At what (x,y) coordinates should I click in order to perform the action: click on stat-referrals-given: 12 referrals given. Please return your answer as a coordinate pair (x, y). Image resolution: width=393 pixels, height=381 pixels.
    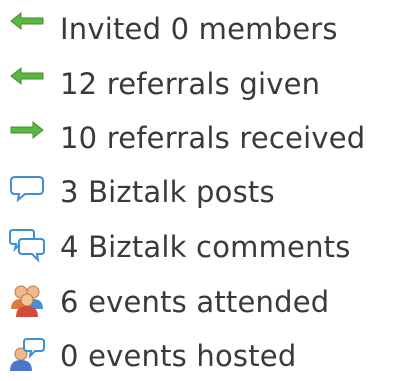
    Looking at the image, I should click on (196, 84).